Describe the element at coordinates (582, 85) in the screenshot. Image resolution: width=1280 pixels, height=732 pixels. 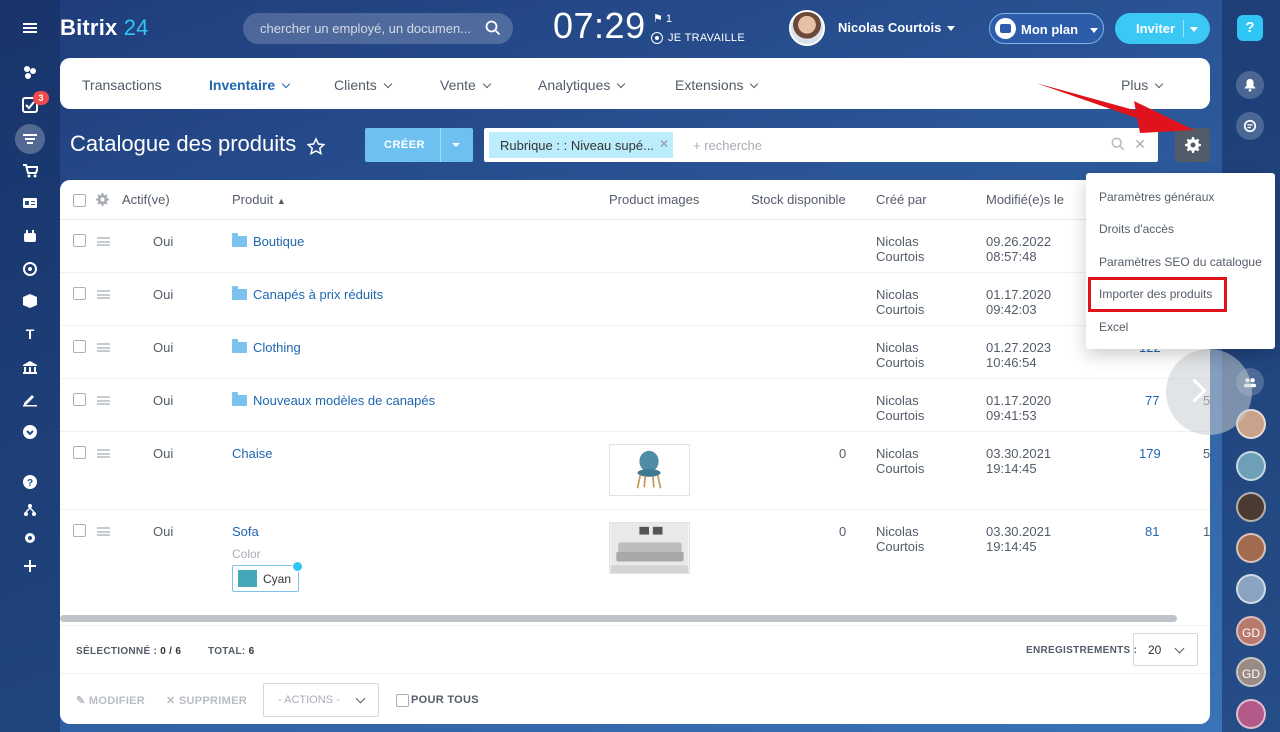
I see `tab-analytics: Analytiques` at that location.